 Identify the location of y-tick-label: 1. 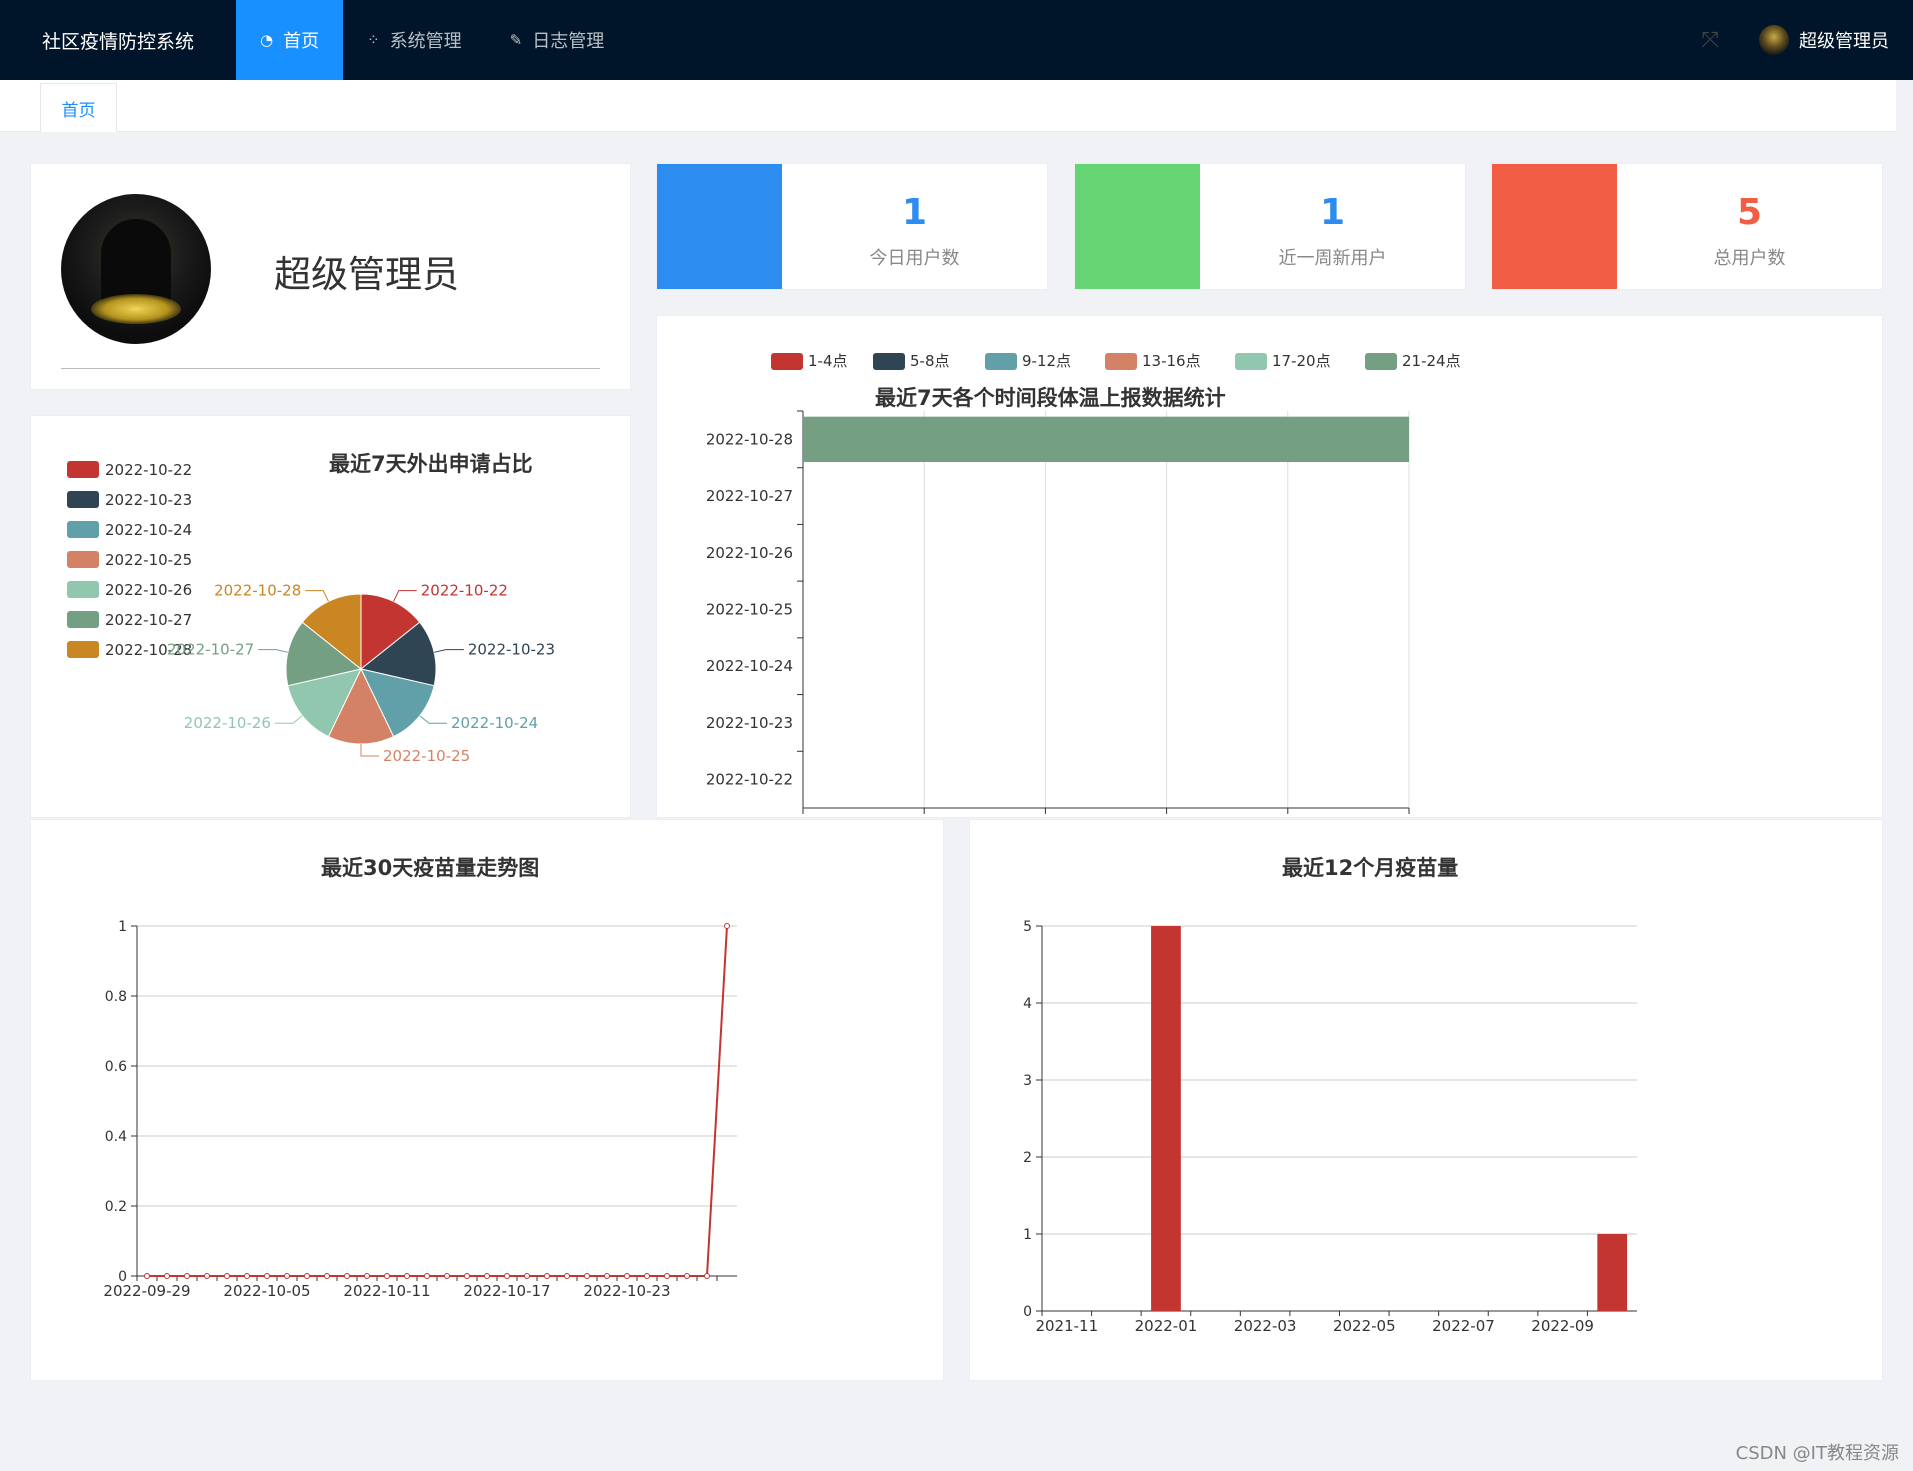
(122, 927).